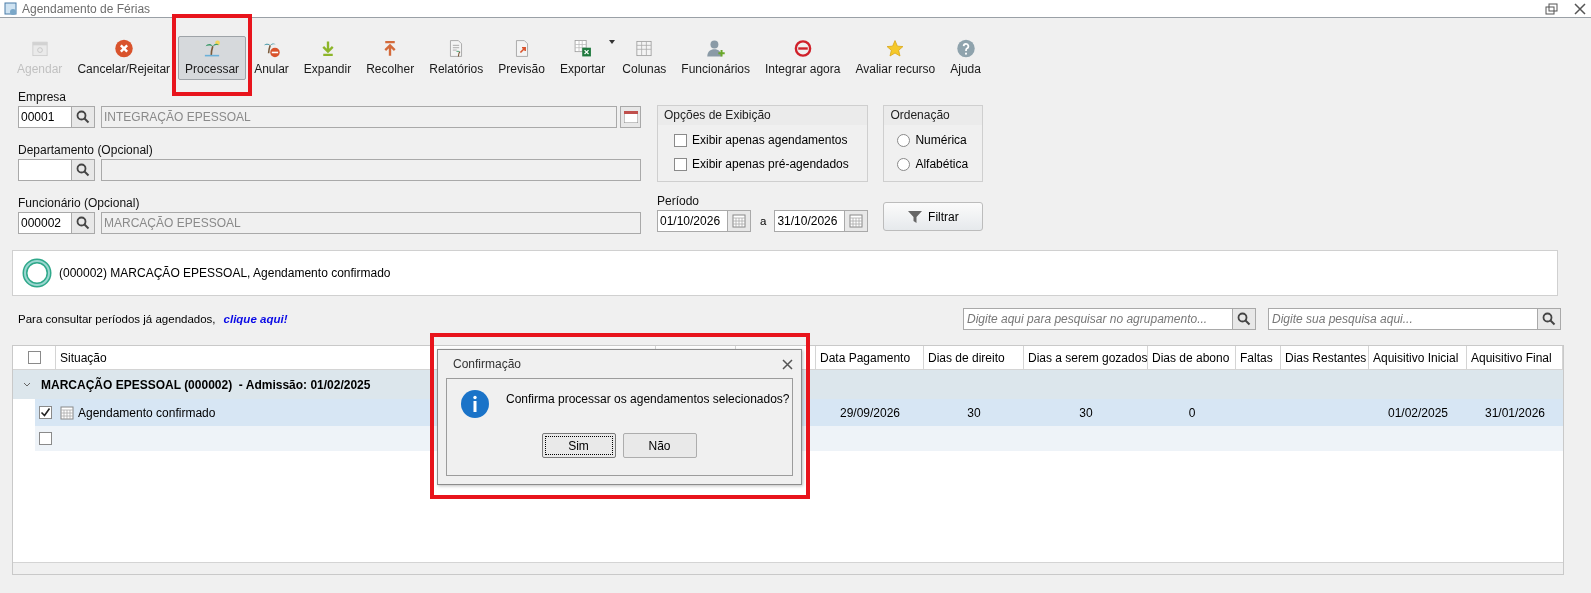 This screenshot has width=1591, height=593. I want to click on dialog-title: Confirmação, so click(487, 364).